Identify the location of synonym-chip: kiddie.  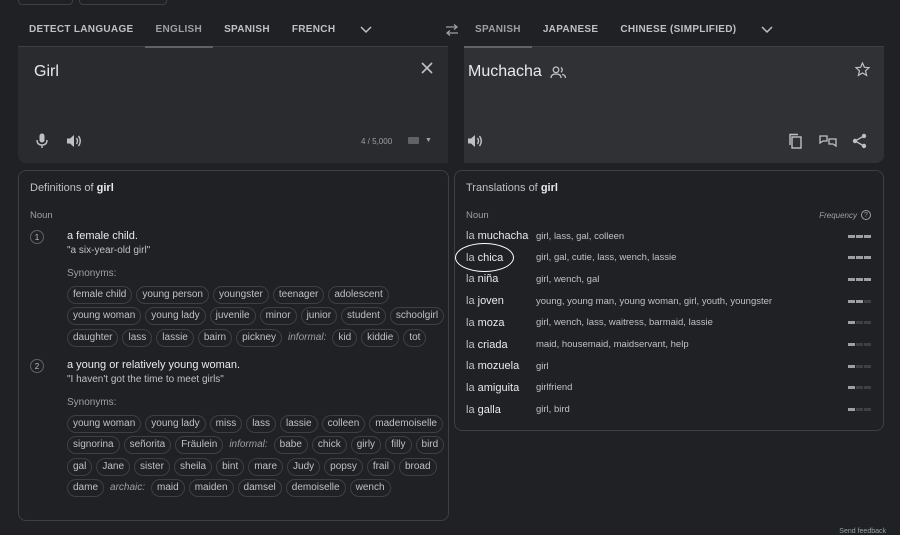
(380, 337).